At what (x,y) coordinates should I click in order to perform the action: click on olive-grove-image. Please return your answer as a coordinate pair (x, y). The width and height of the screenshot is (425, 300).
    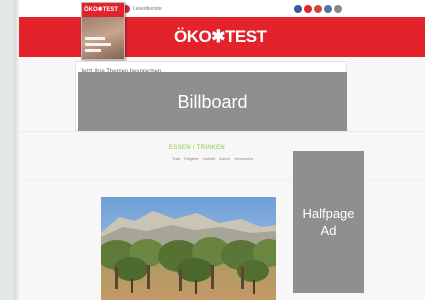
    Looking at the image, I should click on (188, 248).